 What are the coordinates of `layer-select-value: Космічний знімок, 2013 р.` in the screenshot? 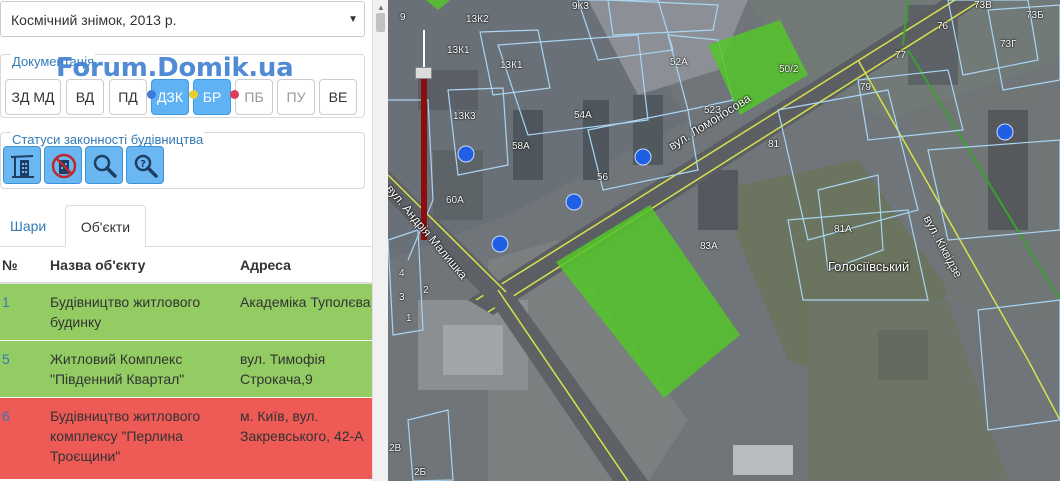 It's located at (94, 20).